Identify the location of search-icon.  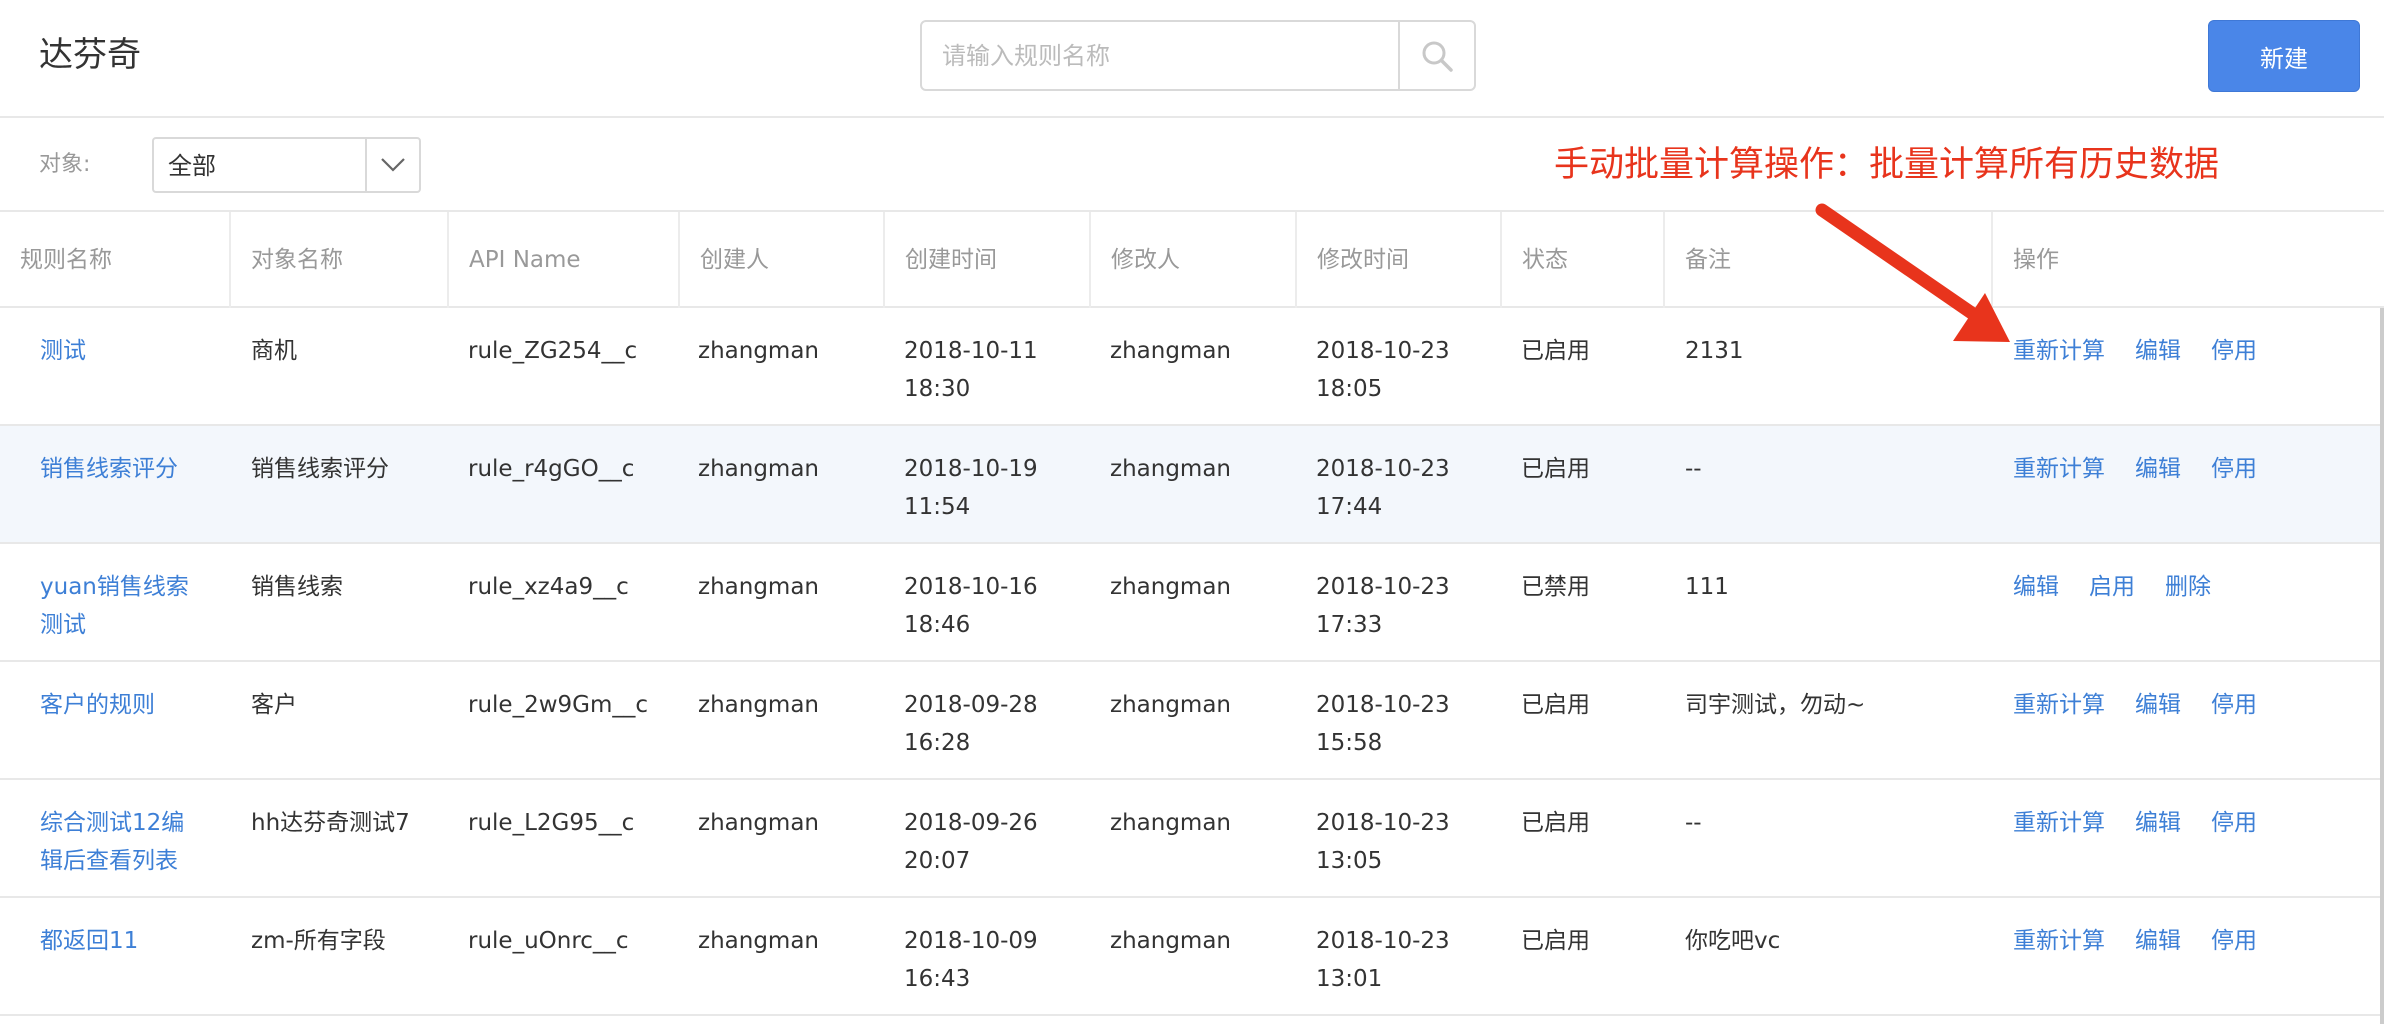
(1437, 56).